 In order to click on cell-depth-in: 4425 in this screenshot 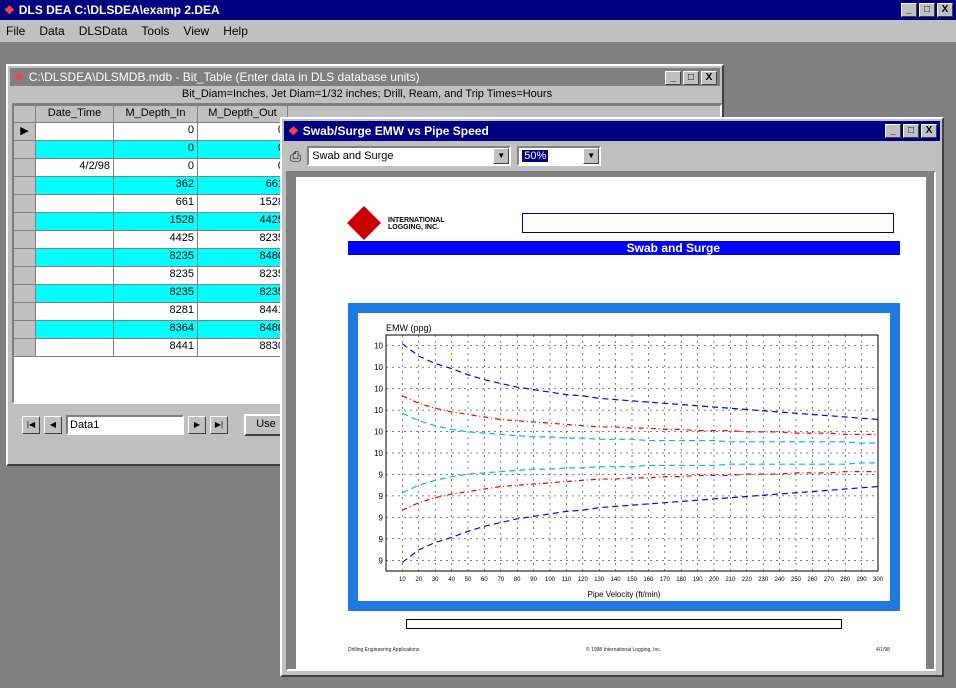, I will do `click(156, 240)`.